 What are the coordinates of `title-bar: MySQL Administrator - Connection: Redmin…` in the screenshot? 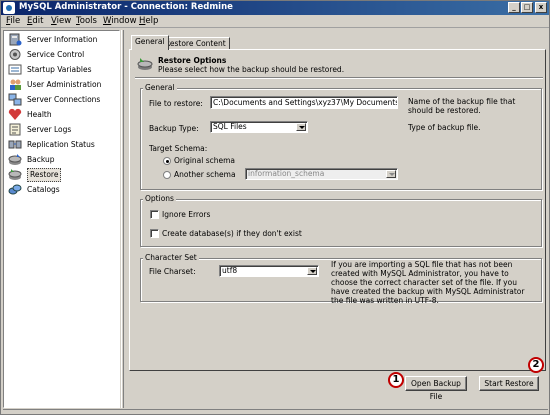 It's located at (275, 8).